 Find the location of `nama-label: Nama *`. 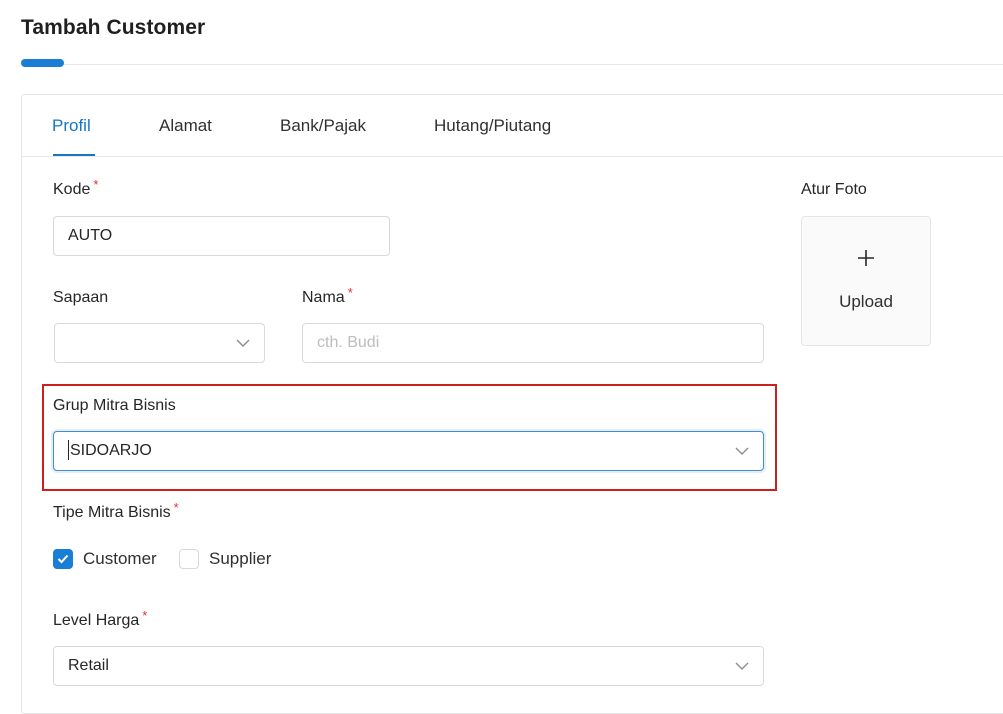

nama-label: Nama * is located at coordinates (327, 296).